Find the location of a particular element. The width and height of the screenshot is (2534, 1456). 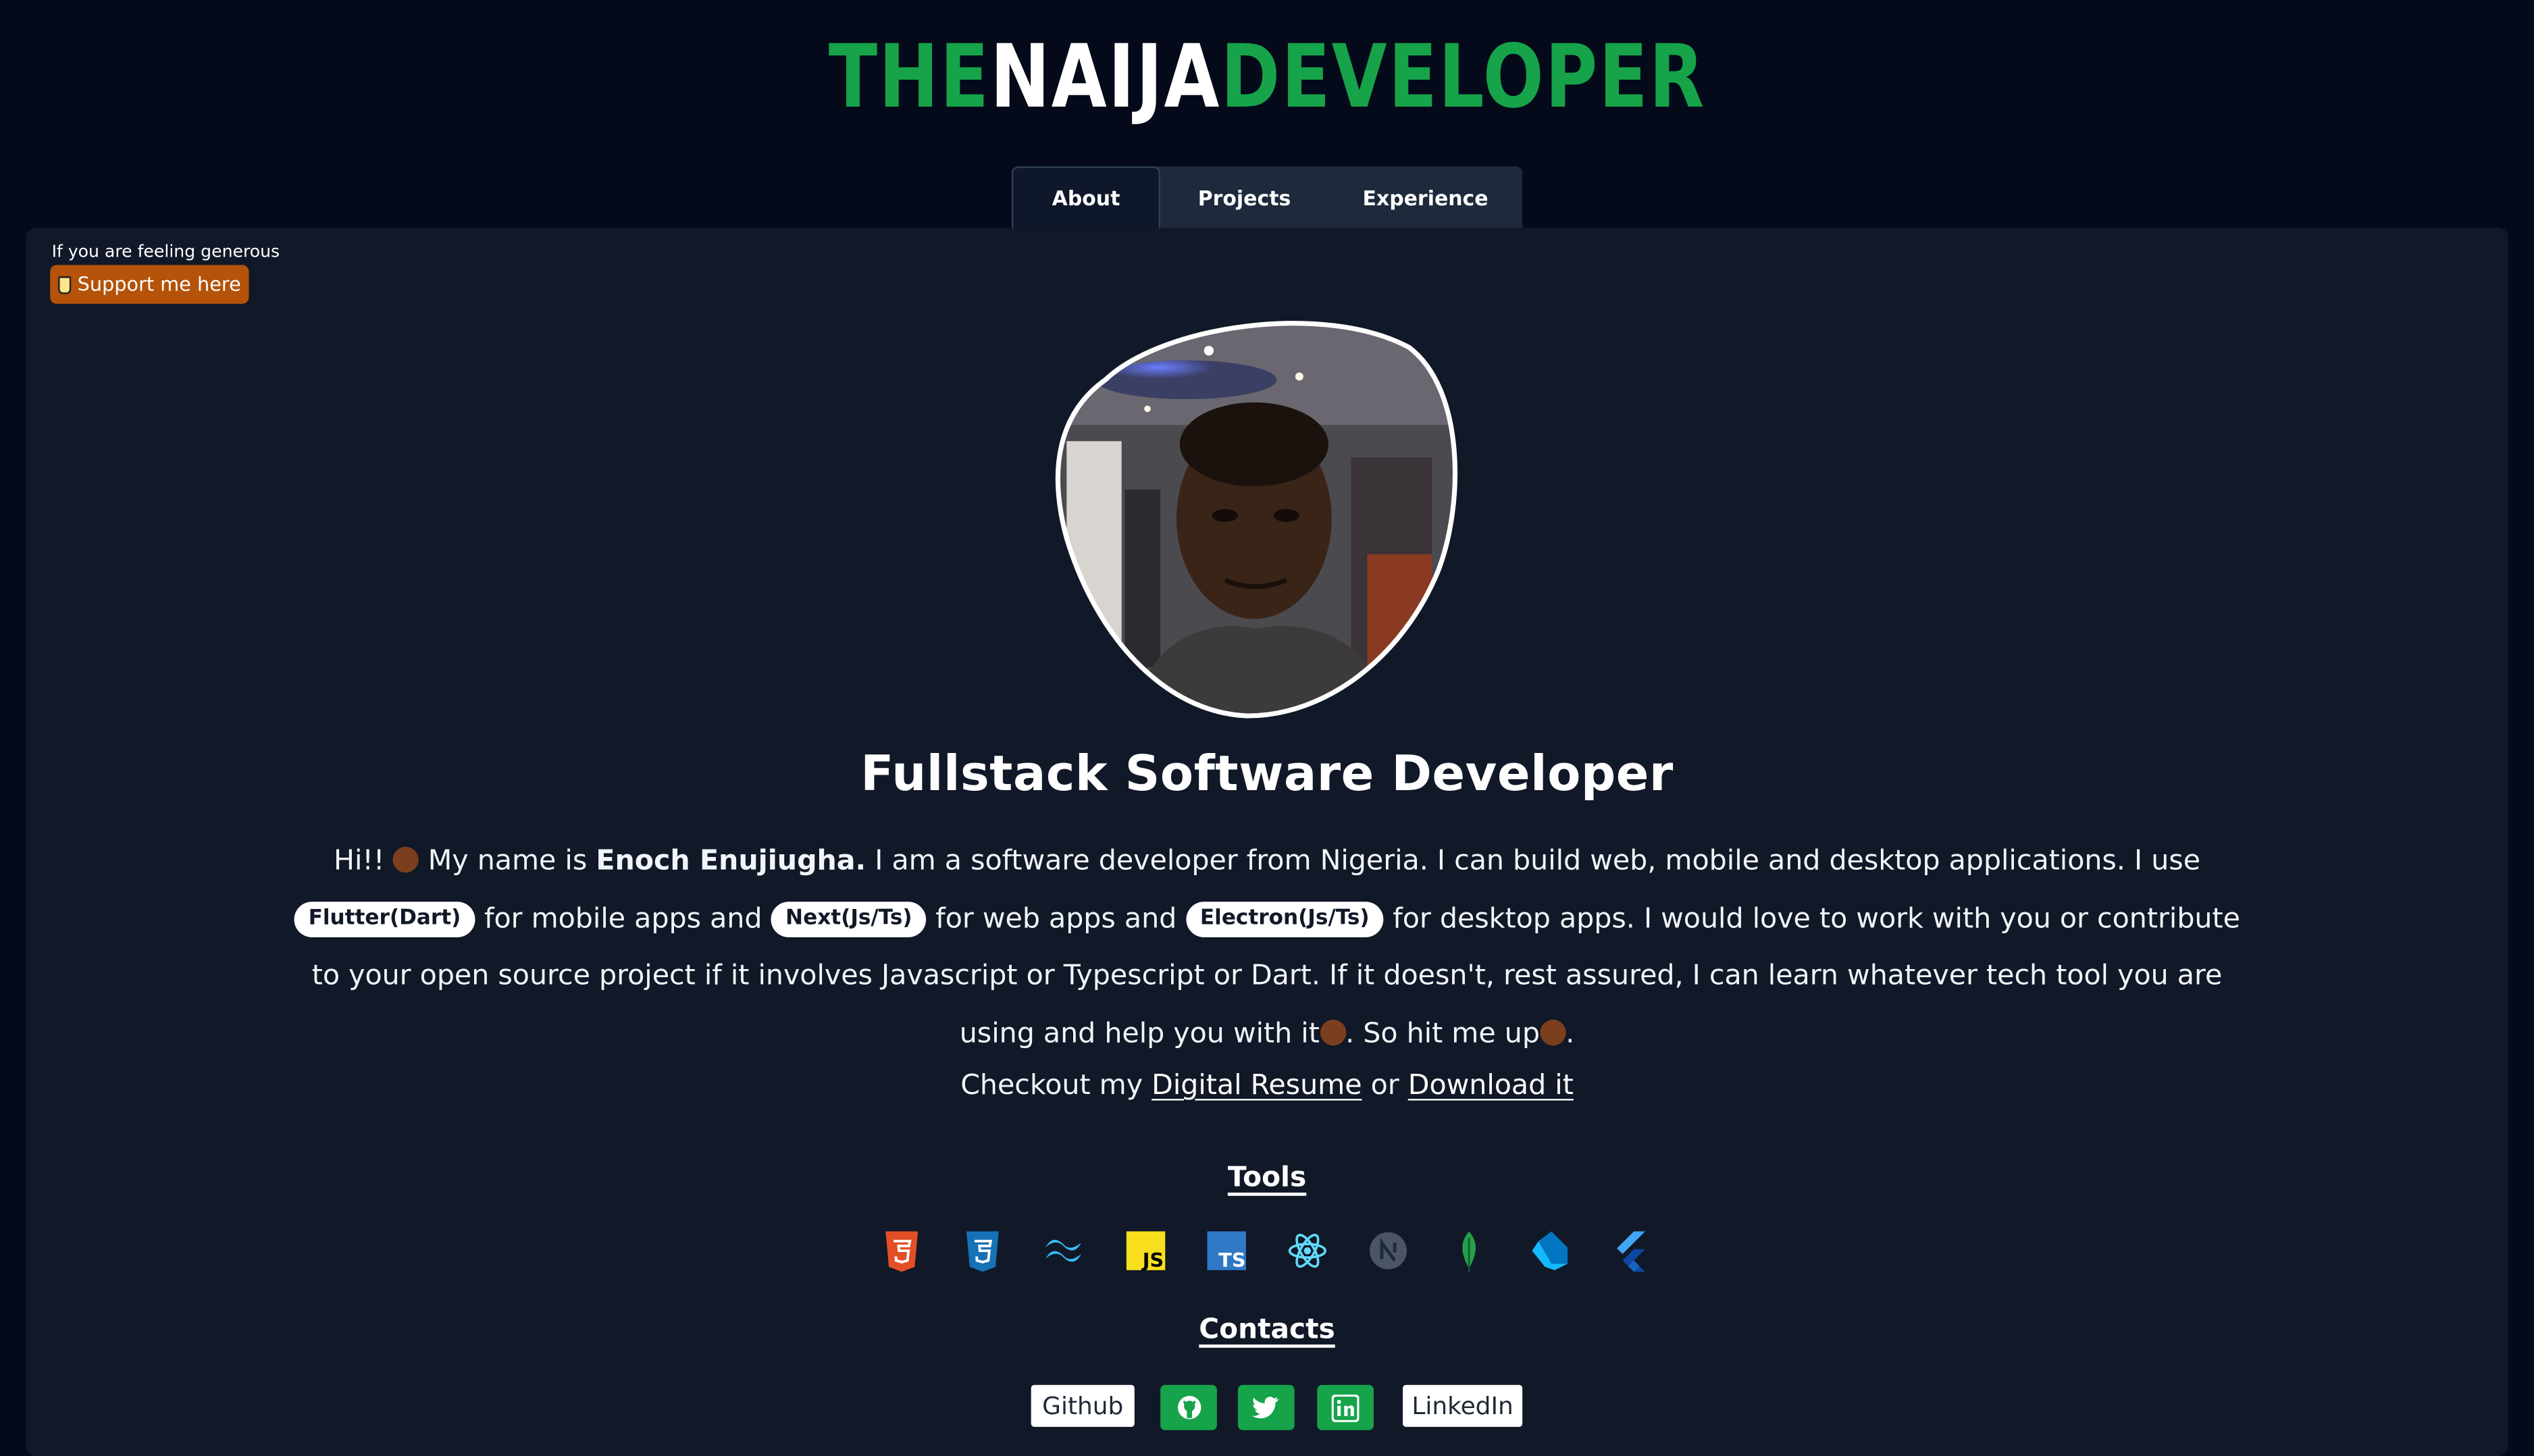

nextjs-icon is located at coordinates (1388, 1251).